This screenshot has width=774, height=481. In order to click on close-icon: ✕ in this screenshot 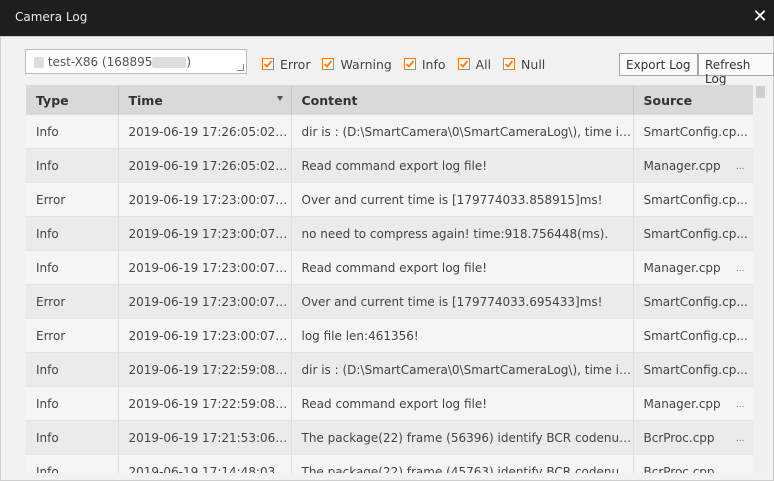, I will do `click(760, 17)`.